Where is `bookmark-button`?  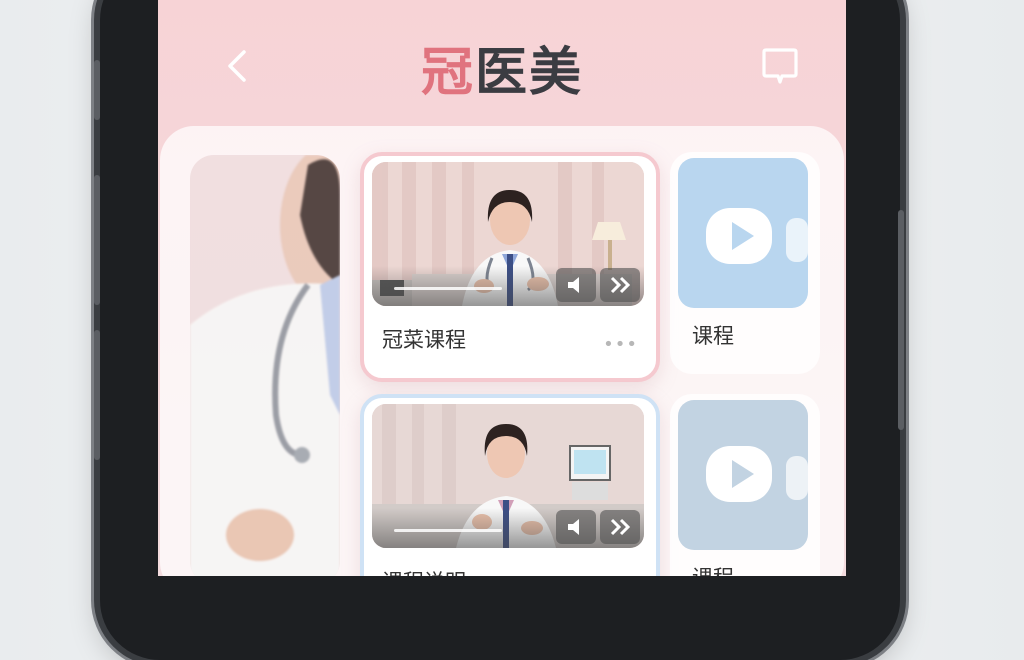
bookmark-button is located at coordinates (780, 66).